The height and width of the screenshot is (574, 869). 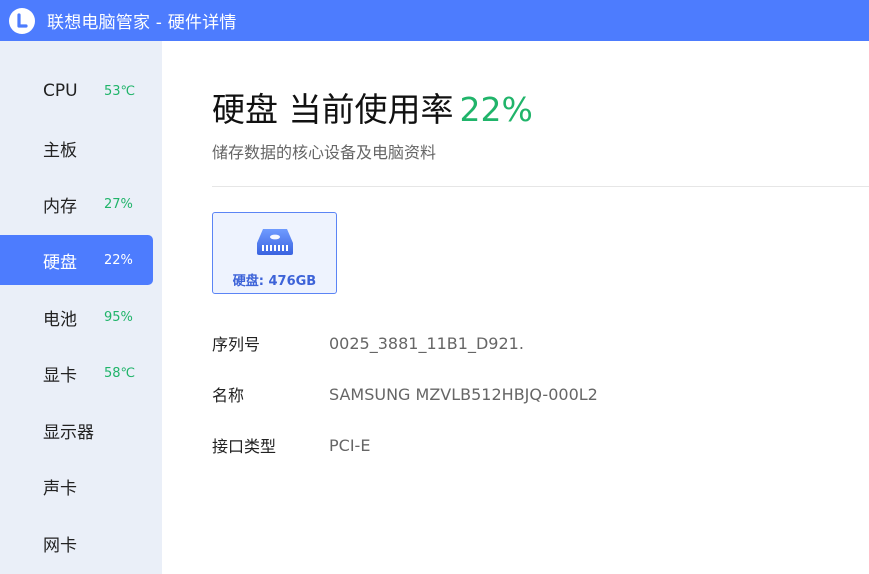 What do you see at coordinates (275, 242) in the screenshot?
I see `hard-drive-icon` at bounding box center [275, 242].